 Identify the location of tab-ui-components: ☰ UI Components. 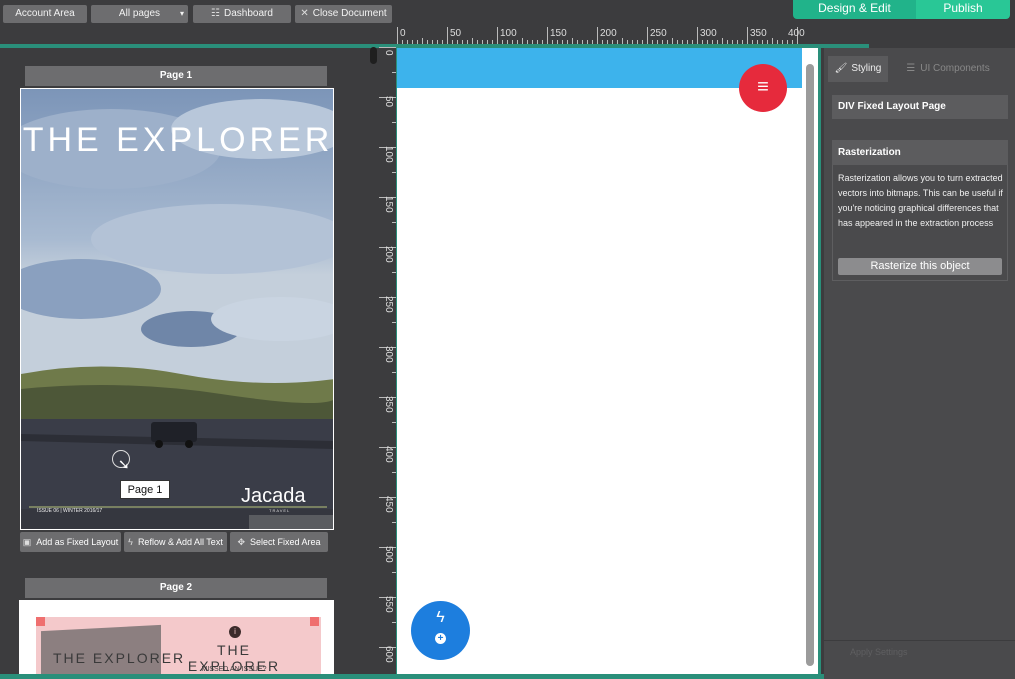
(948, 69).